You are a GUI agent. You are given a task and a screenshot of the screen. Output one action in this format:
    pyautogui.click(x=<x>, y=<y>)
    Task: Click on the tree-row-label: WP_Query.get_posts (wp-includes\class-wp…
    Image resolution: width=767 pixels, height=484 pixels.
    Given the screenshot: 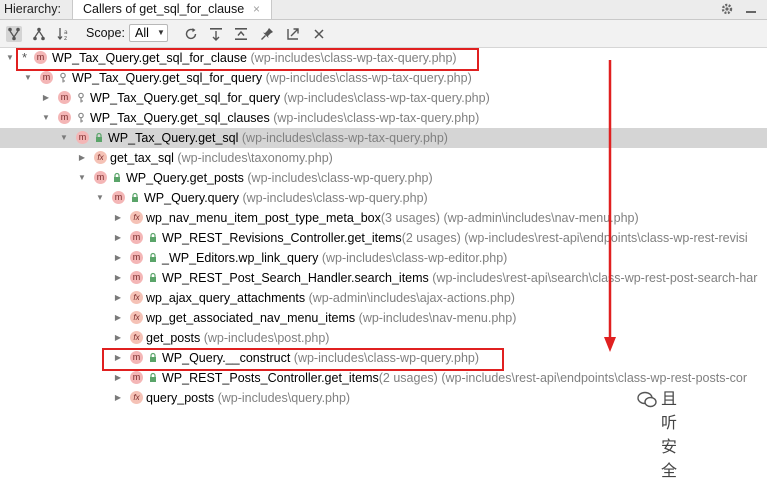 What is the action you would take?
    pyautogui.click(x=279, y=178)
    